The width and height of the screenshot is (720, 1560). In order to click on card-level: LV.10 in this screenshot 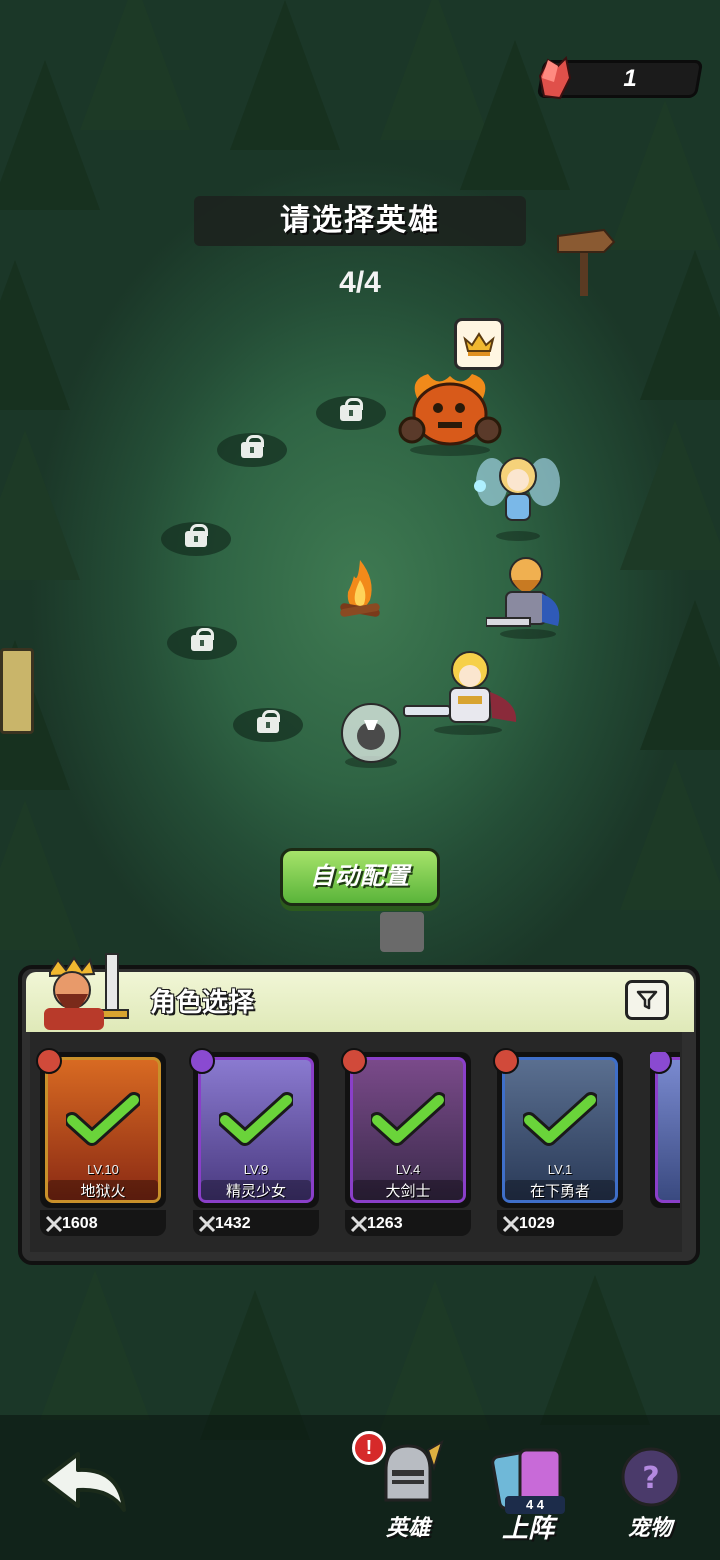, I will do `click(103, 1169)`.